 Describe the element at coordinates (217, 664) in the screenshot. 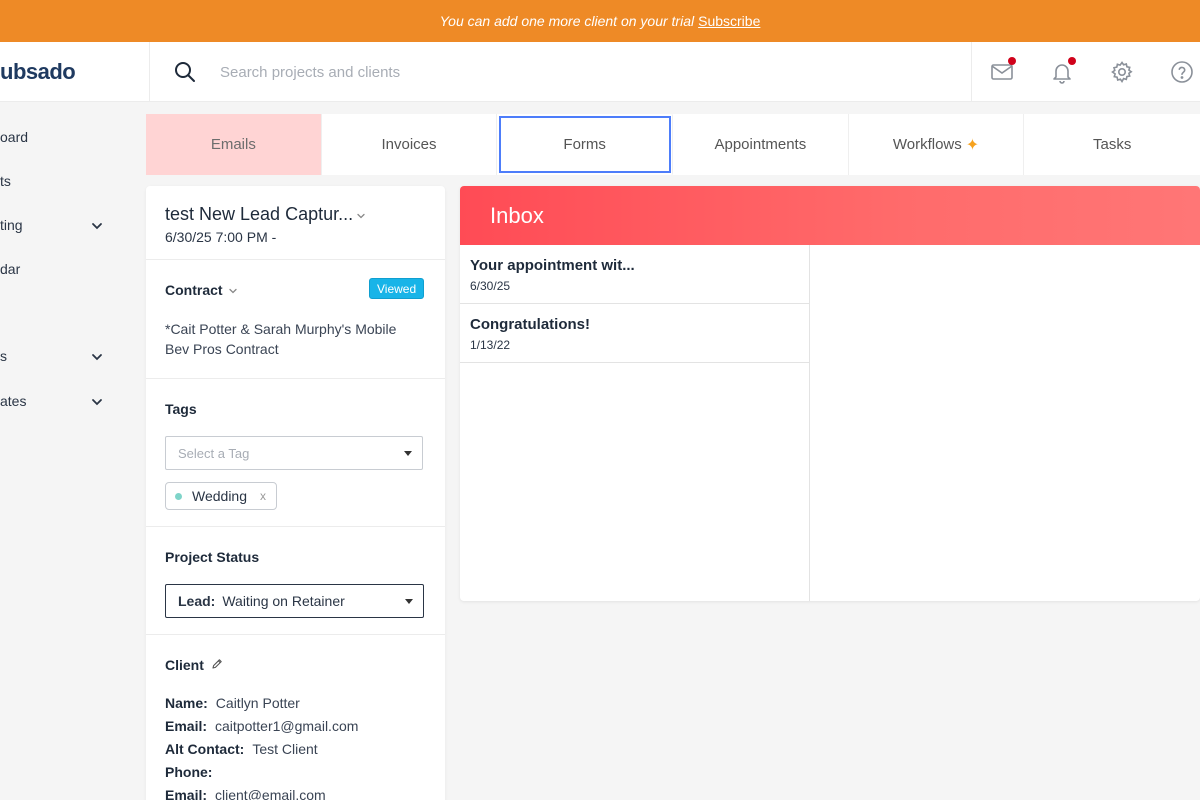

I see `pencil-icon` at that location.